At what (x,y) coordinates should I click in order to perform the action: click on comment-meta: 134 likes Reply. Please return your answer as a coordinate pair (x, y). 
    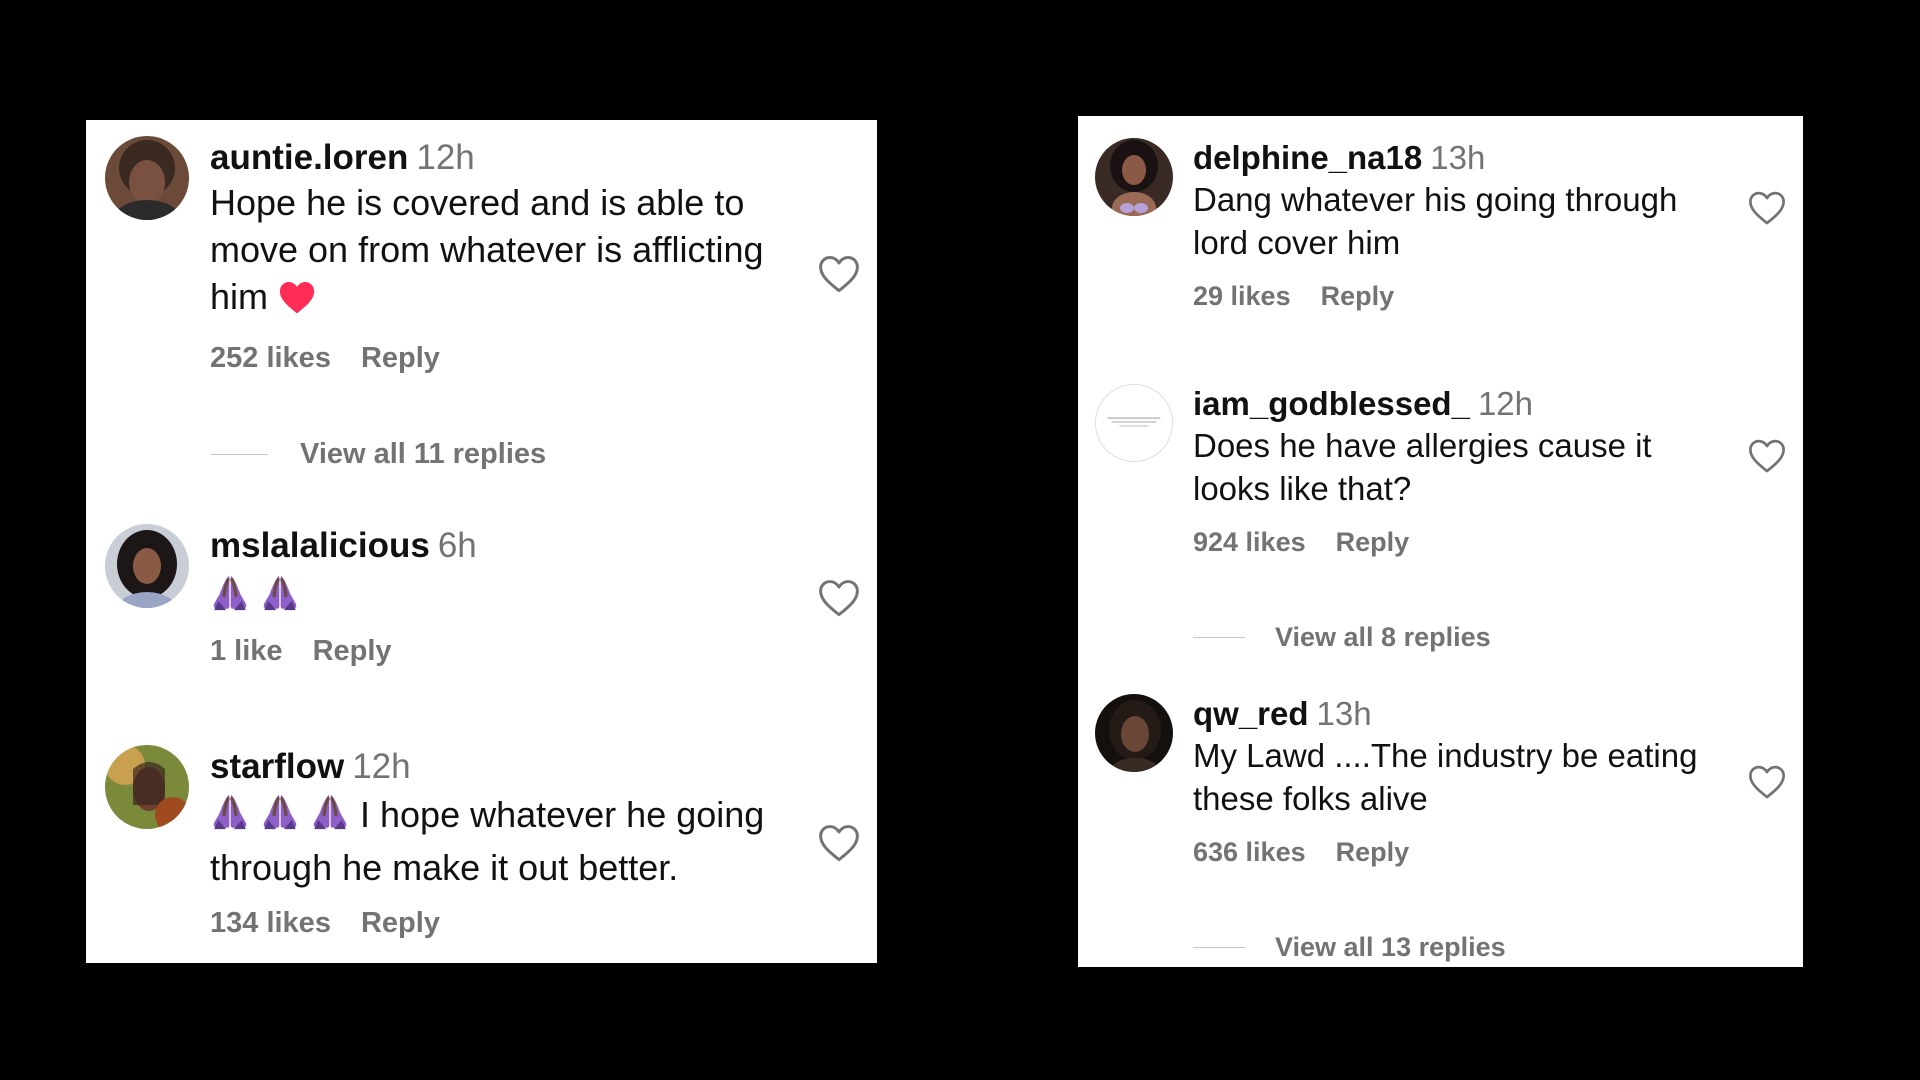
    Looking at the image, I should click on (500, 923).